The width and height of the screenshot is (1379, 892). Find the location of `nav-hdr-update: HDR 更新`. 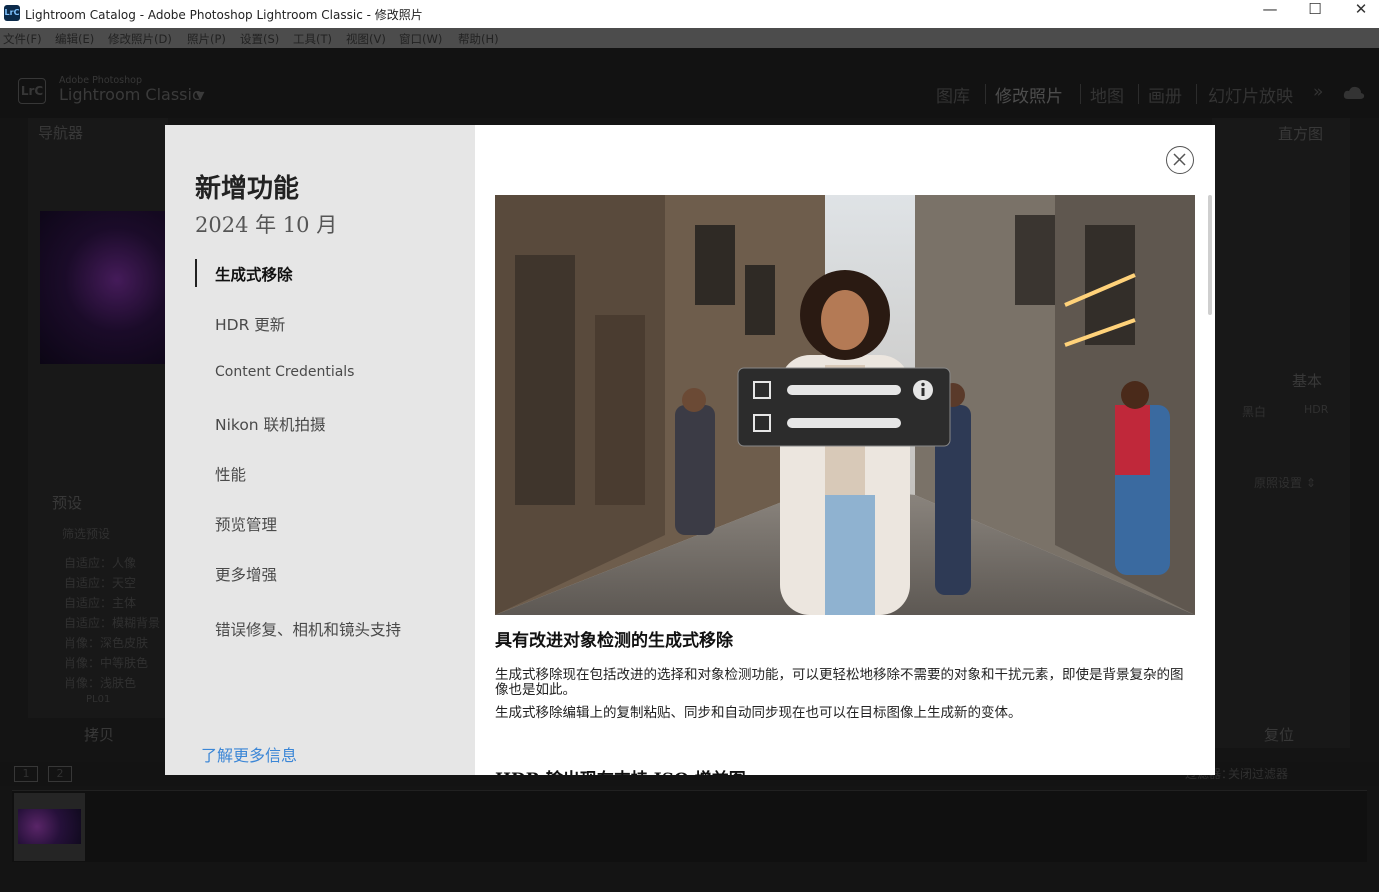

nav-hdr-update: HDR 更新 is located at coordinates (250, 324).